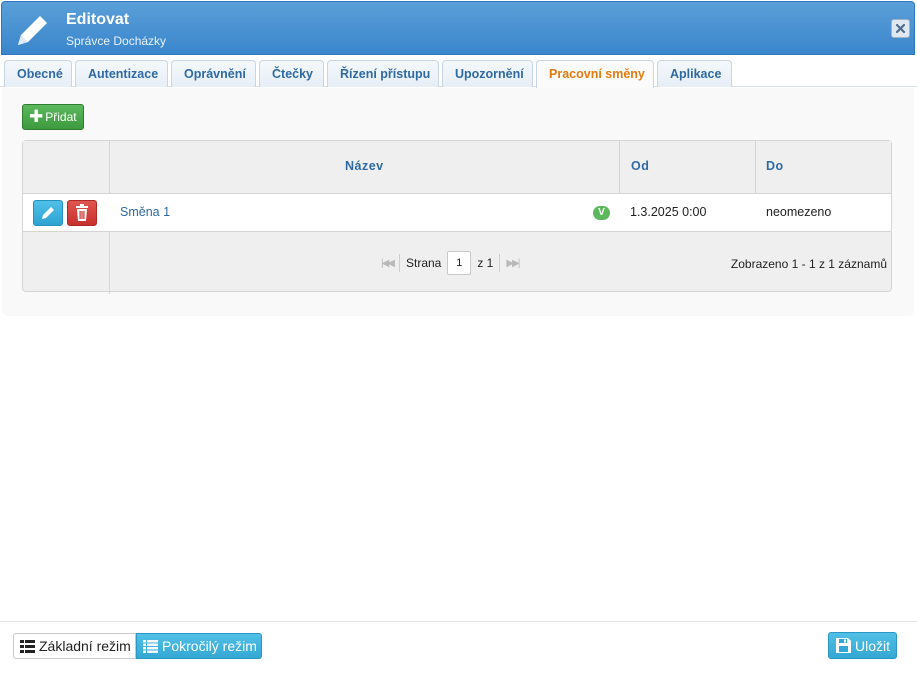 This screenshot has height=675, width=917. I want to click on close-button, so click(900, 28).